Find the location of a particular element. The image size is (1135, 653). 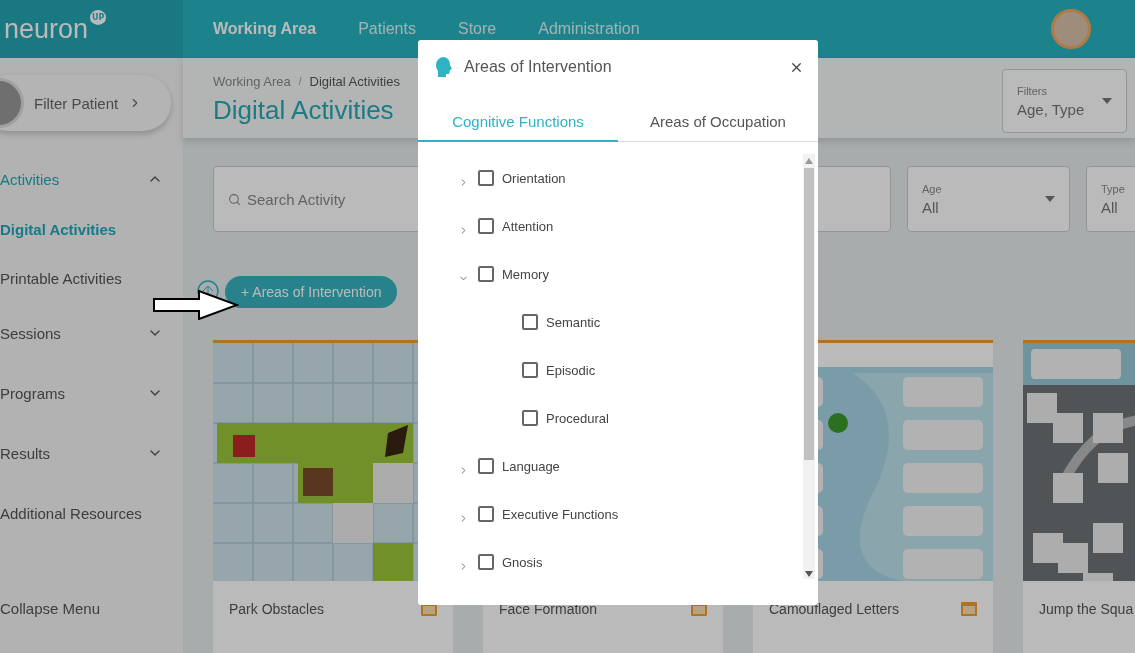

logo-text: neuron is located at coordinates (46, 29).